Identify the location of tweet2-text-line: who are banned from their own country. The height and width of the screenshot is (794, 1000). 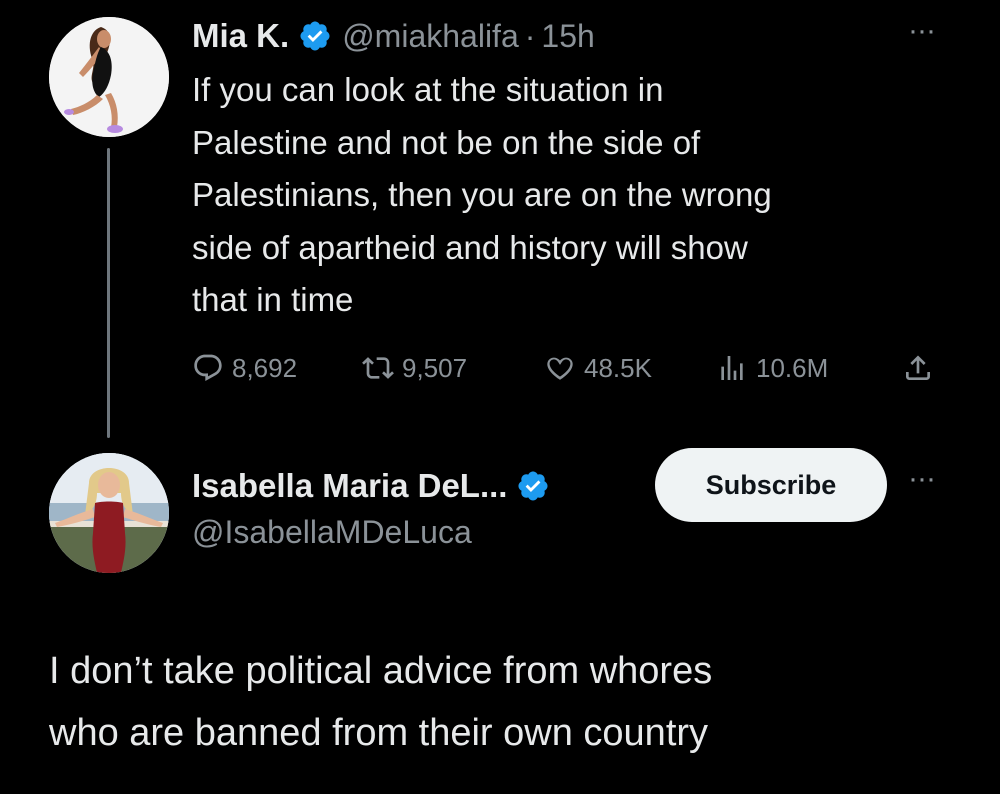
(379, 733).